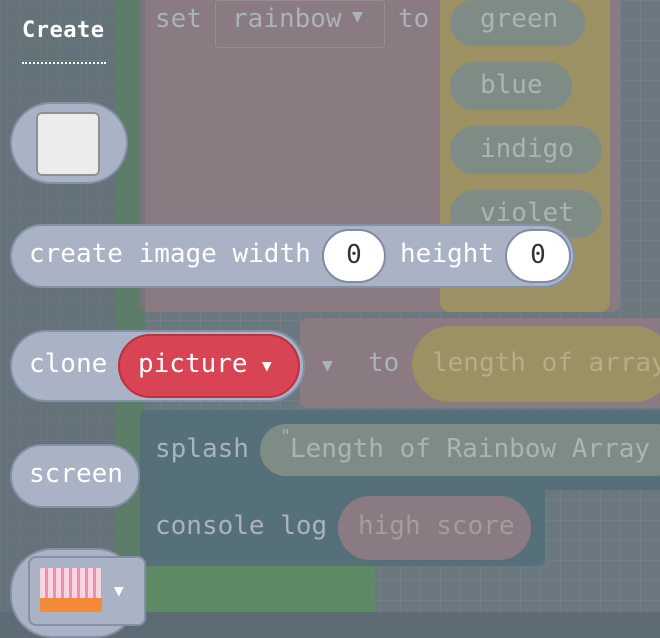  I want to click on thumbnail-base, so click(71, 605).